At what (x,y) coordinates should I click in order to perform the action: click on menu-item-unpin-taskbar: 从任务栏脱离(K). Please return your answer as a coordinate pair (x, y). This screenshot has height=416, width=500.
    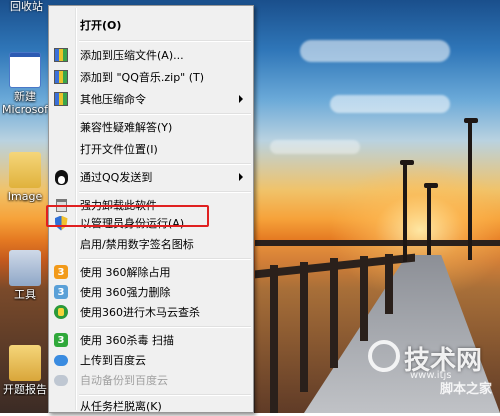
    Looking at the image, I should click on (151, 406).